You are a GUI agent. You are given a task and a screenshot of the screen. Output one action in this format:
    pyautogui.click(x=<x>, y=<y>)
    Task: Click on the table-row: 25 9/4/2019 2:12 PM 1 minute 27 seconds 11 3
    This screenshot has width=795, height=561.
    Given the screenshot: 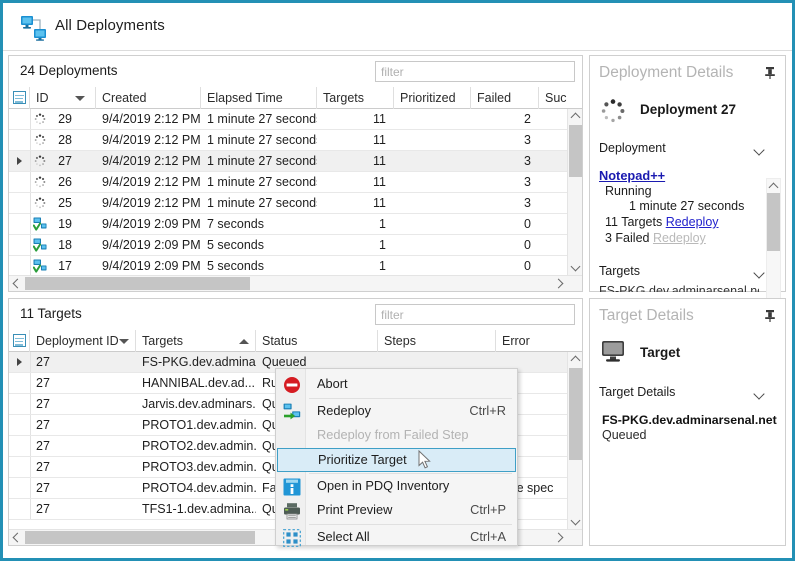 What is the action you would take?
    pyautogui.click(x=295, y=203)
    